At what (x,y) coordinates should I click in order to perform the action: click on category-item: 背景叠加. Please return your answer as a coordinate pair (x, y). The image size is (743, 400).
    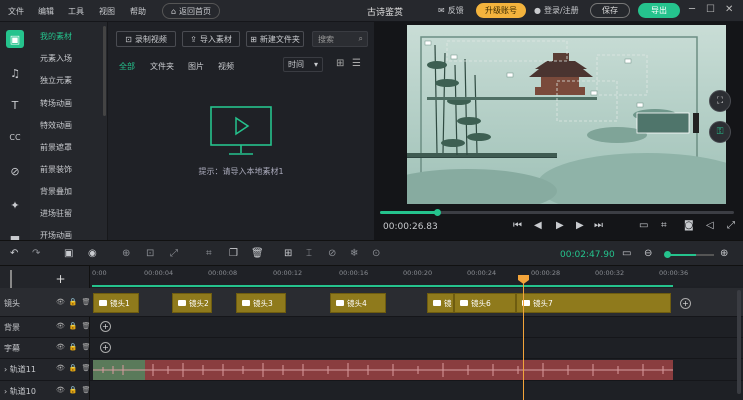
    Looking at the image, I should click on (56, 191).